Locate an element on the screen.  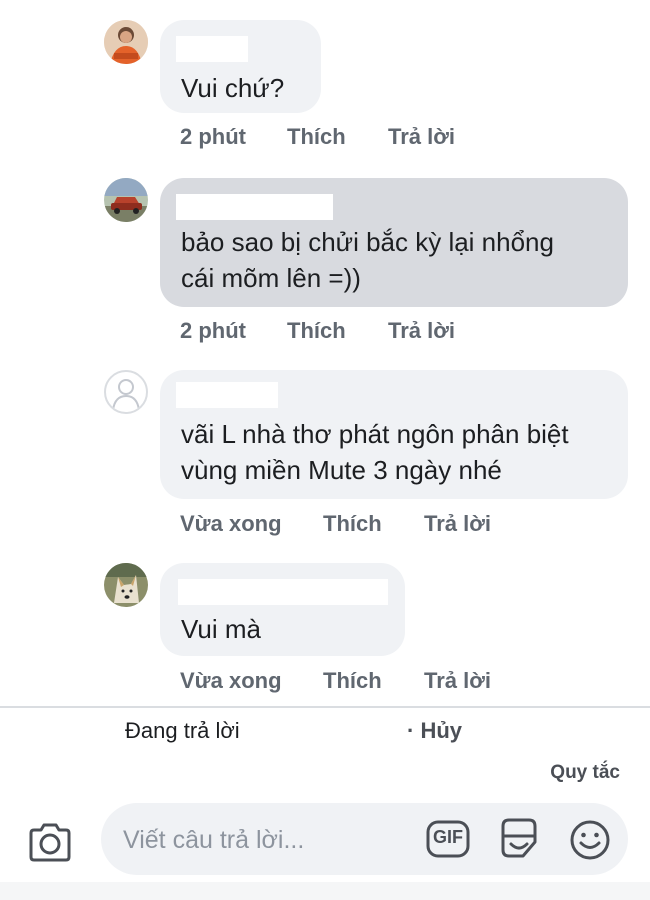
comment-text-line: vãi L nhà thơ phát ngôn phân biệt is located at coordinates (375, 434).